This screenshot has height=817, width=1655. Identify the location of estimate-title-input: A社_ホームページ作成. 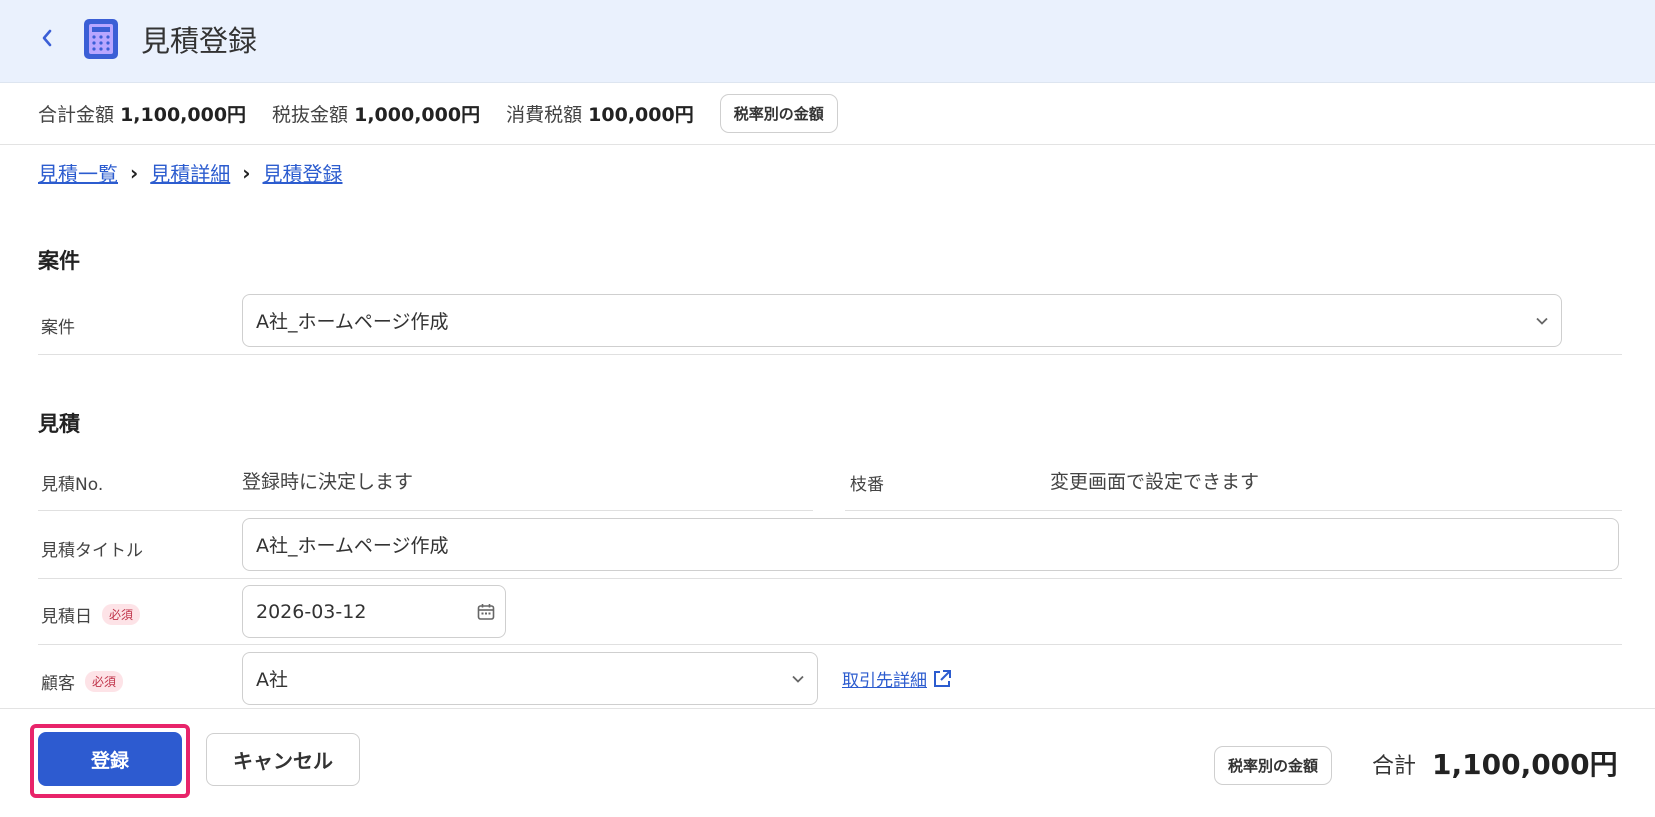
(930, 544).